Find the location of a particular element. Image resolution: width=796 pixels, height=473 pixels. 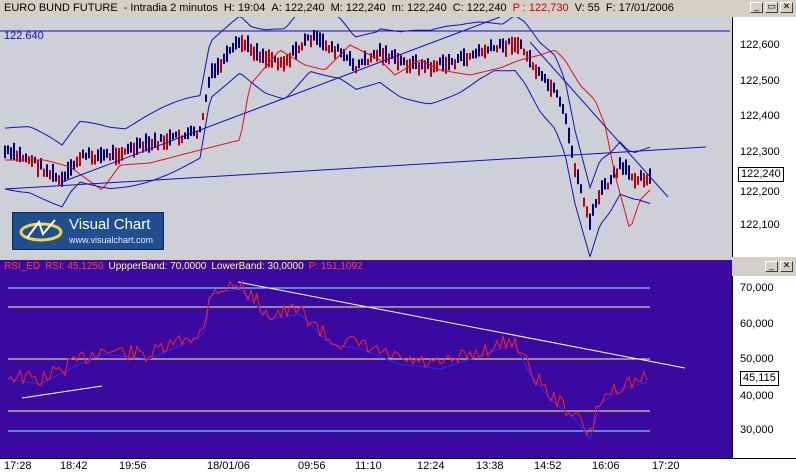

volume-value: V: 55 is located at coordinates (587, 8).